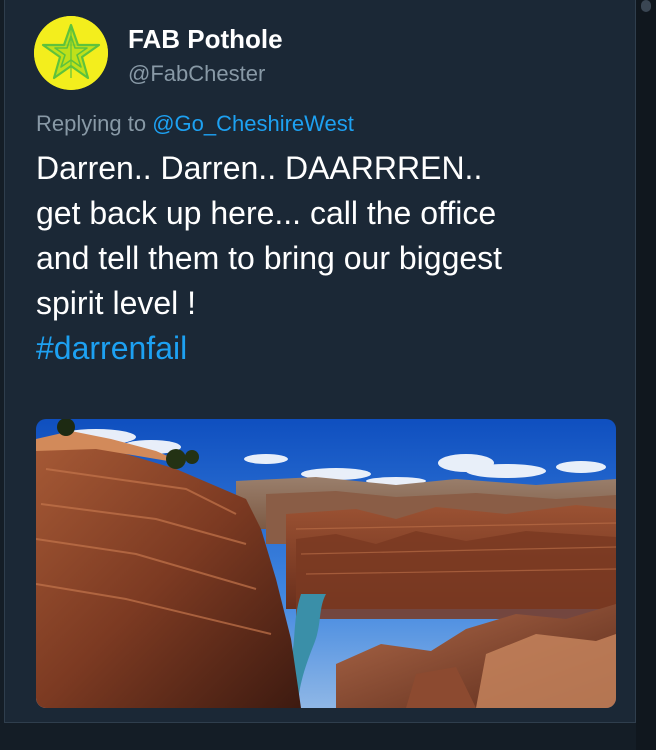 The image size is (656, 750). What do you see at coordinates (116, 303) in the screenshot?
I see `tweet-text-line: spirit level !` at bounding box center [116, 303].